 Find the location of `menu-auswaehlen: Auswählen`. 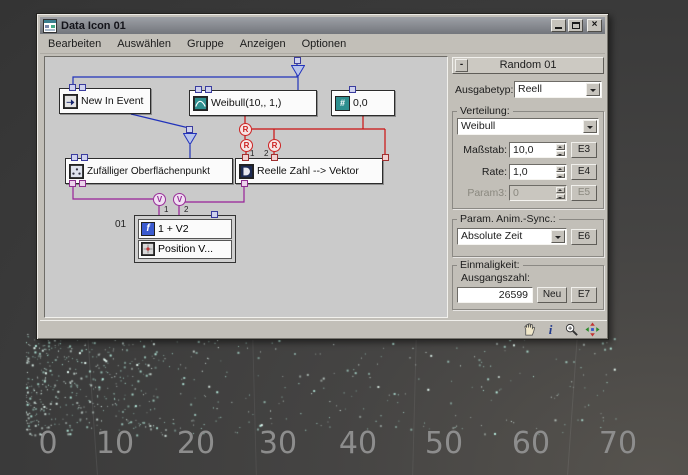

menu-auswaehlen: Auswählen is located at coordinates (144, 44).